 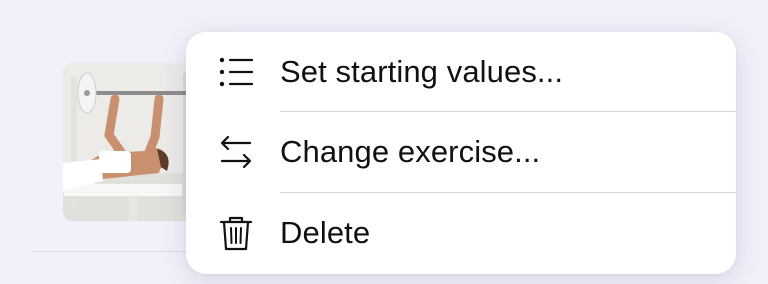 I want to click on menu-item-label: Delete, so click(x=325, y=232).